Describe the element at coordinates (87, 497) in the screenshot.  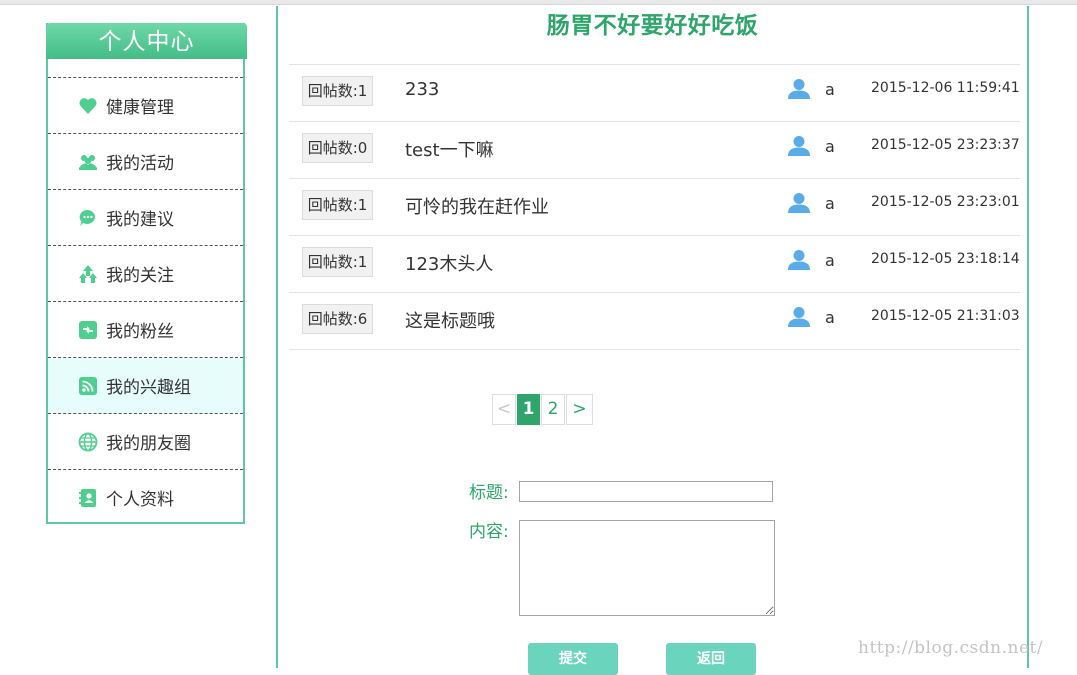
I see `profile-card-icon` at that location.